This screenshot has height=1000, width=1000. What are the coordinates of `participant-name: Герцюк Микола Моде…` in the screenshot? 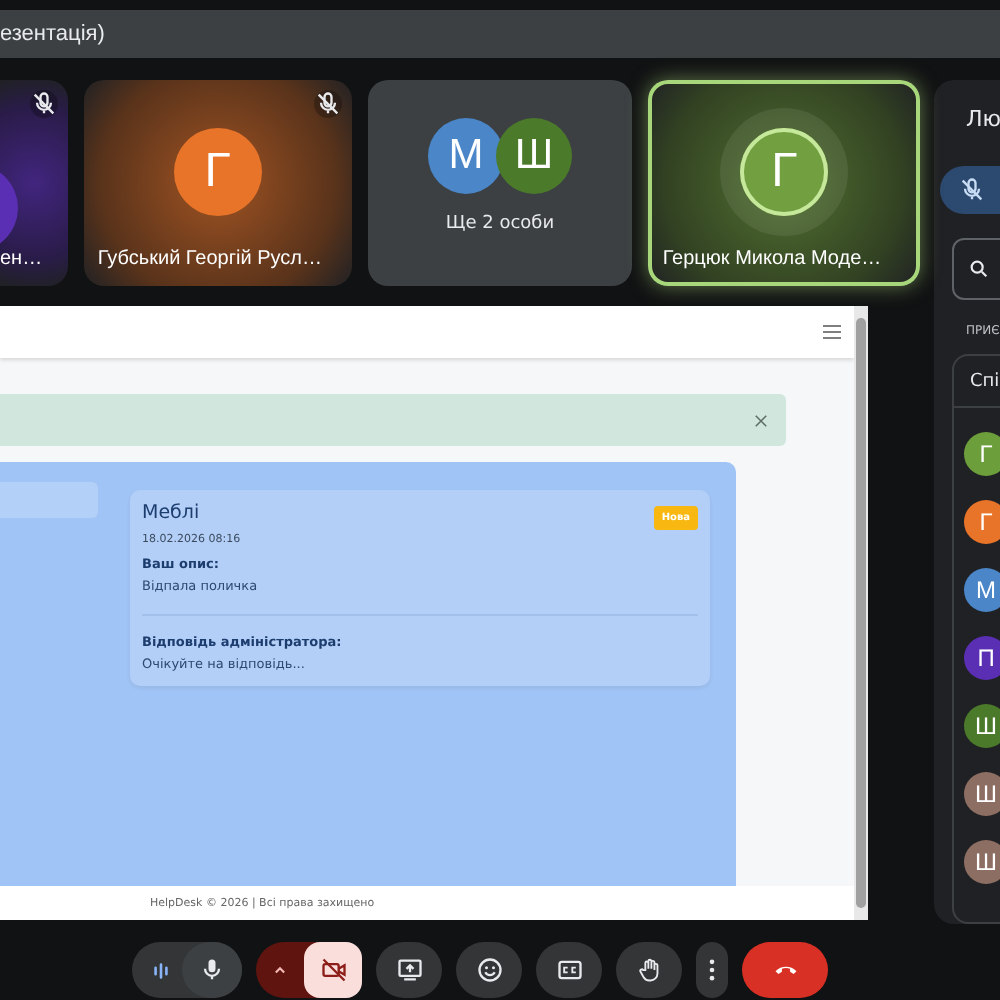 It's located at (772, 259).